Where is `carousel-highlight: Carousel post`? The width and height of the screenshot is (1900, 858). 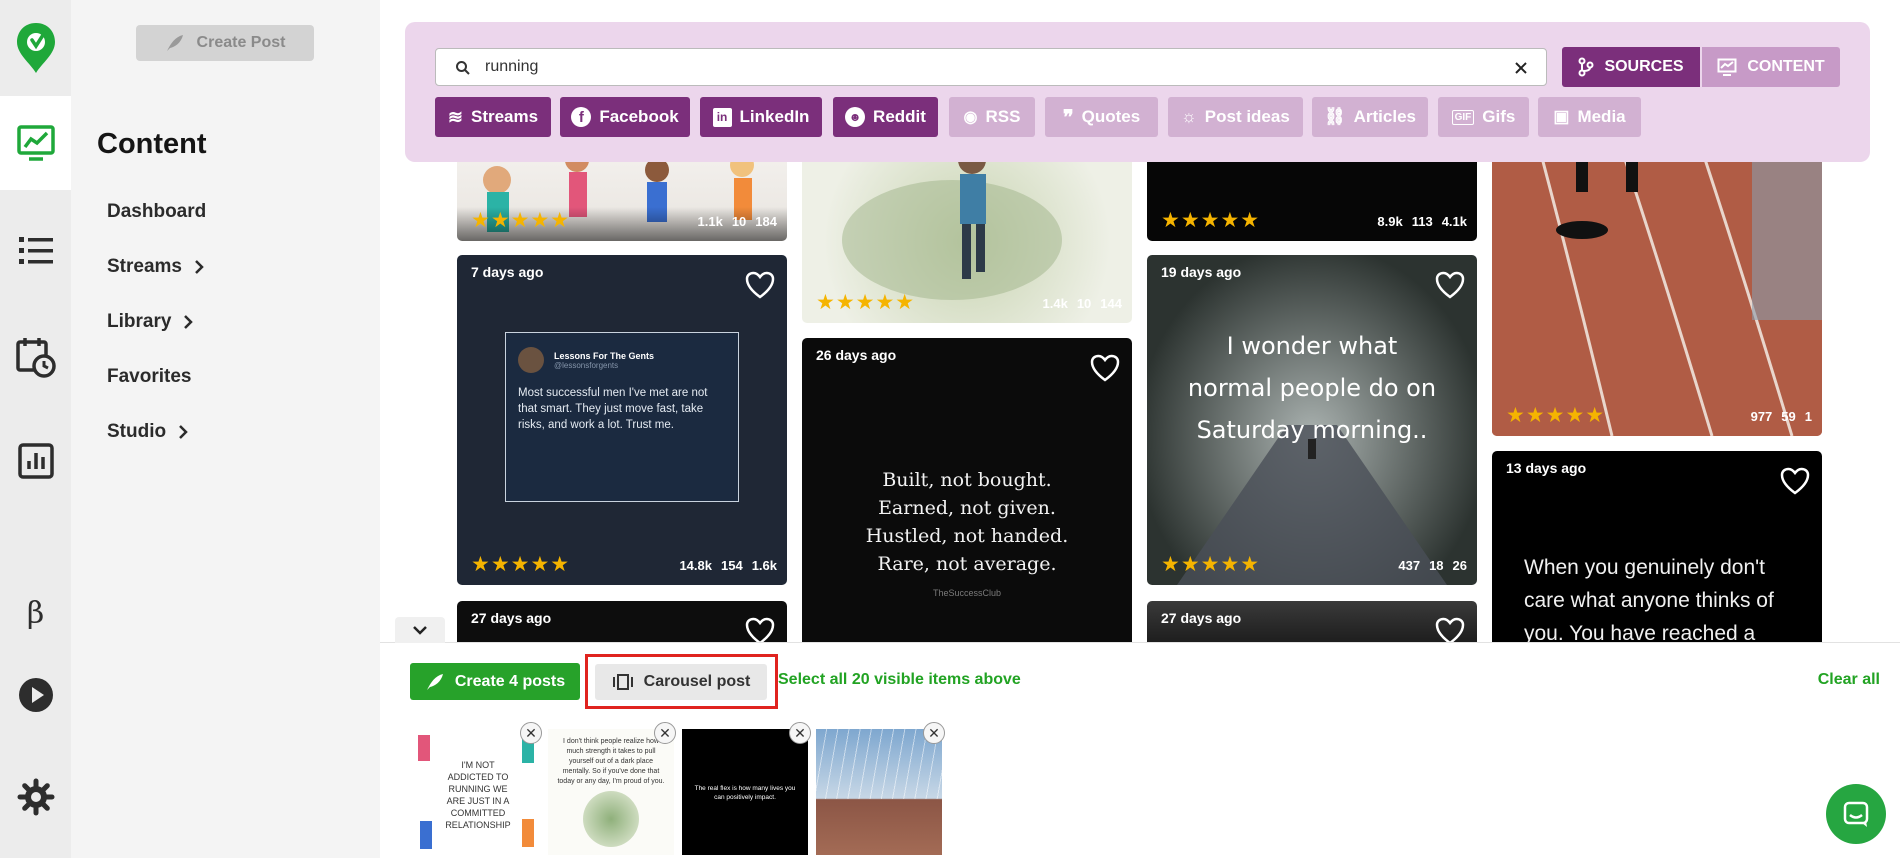
carousel-highlight: Carousel post is located at coordinates (681, 681).